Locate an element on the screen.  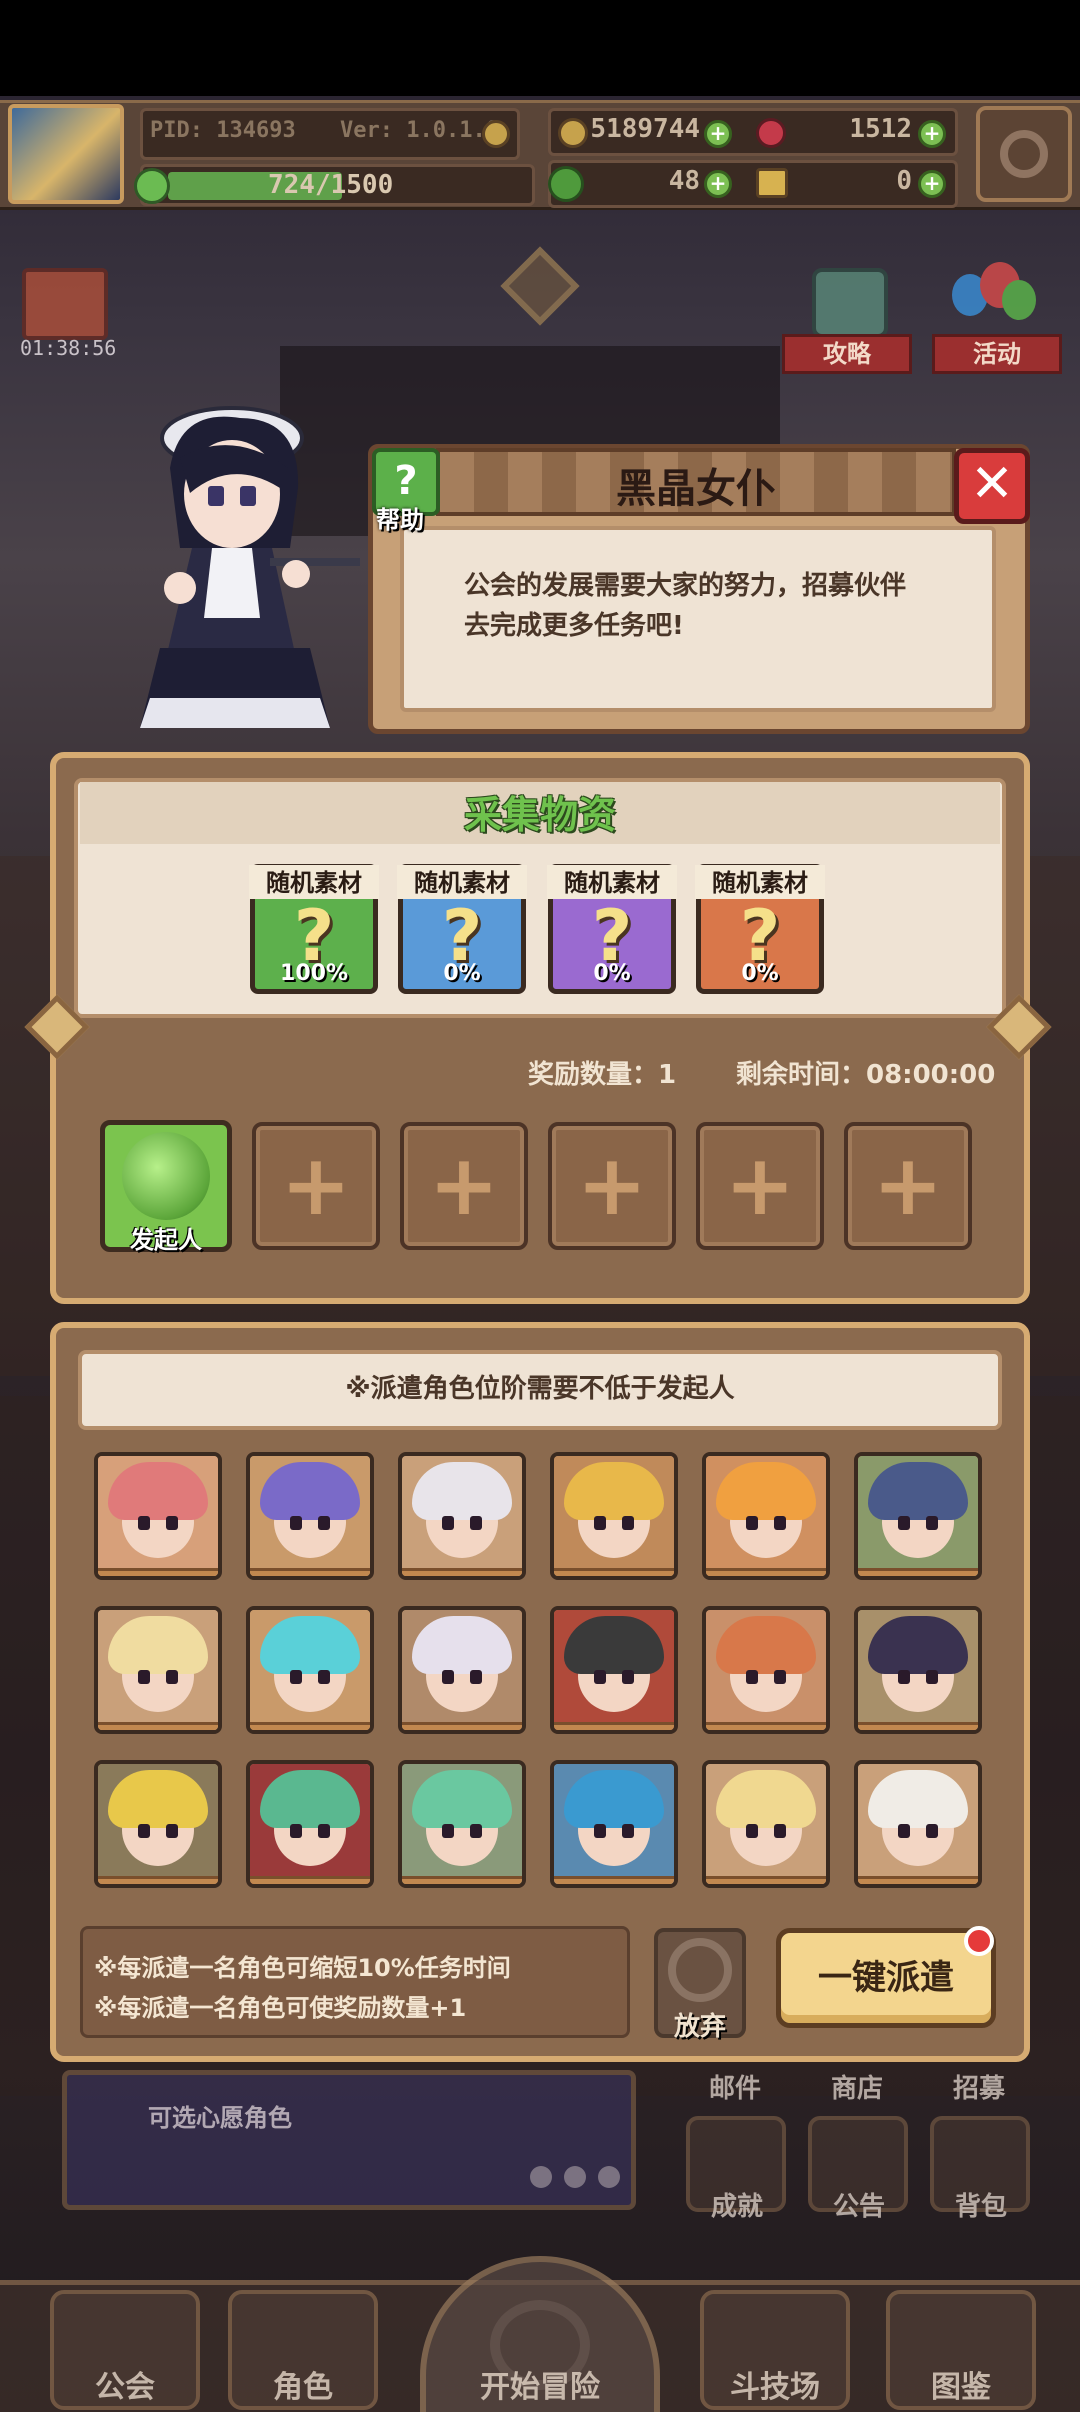
notice-label: 公告 is located at coordinates (858, 2207).